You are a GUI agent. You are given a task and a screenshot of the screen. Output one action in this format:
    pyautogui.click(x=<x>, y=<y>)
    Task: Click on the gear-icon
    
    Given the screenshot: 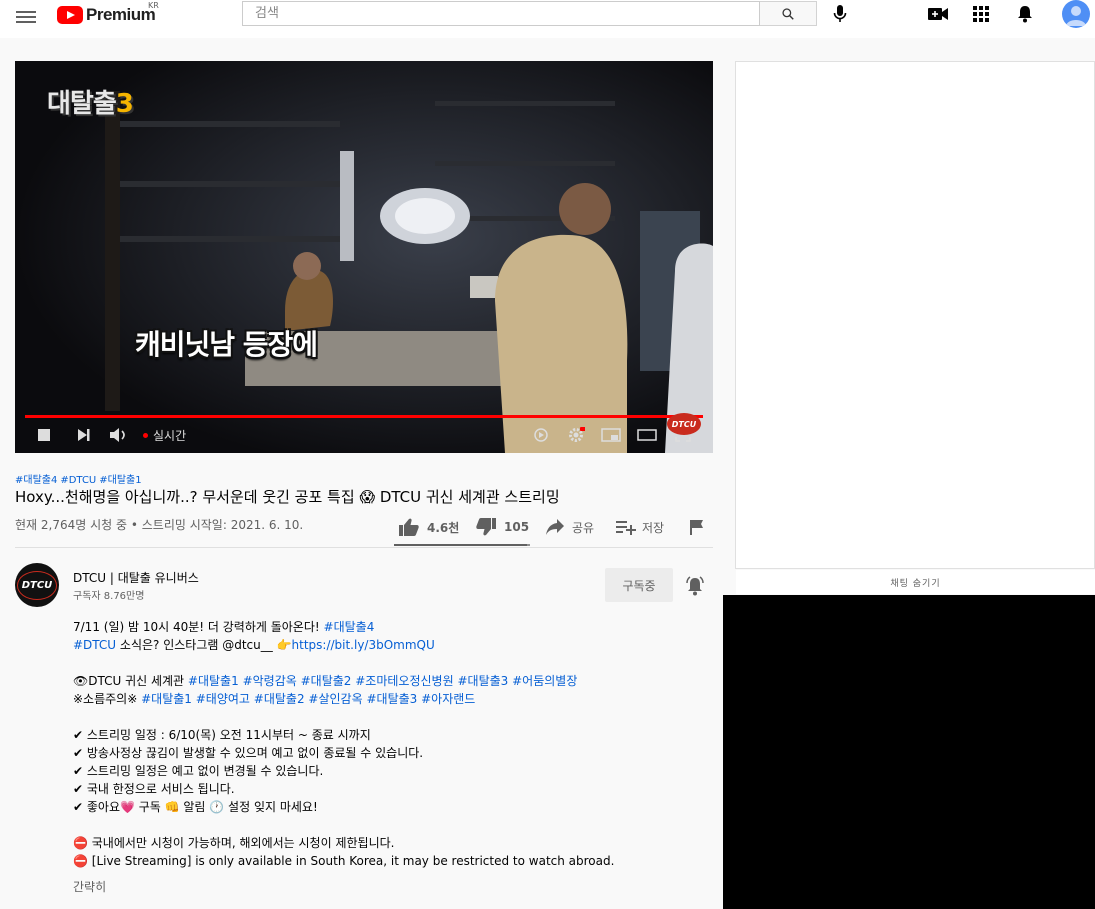 What is the action you would take?
    pyautogui.click(x=577, y=434)
    